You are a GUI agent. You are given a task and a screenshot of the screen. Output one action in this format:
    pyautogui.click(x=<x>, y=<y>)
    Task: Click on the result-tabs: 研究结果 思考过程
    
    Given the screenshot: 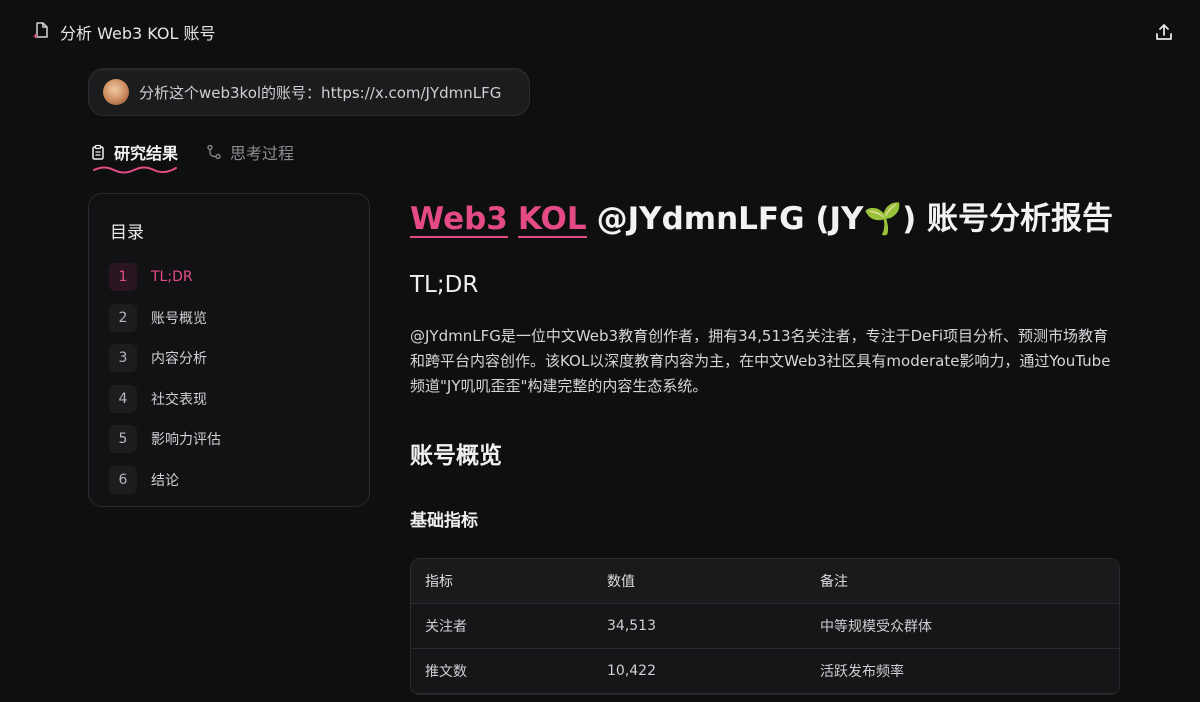 What is the action you would take?
    pyautogui.click(x=192, y=157)
    